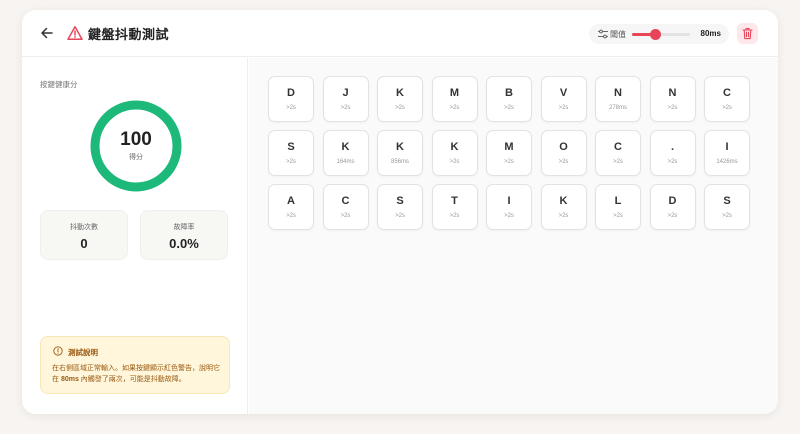 The height and width of the screenshot is (434, 800). Describe the element at coordinates (345, 99) in the screenshot. I see `key-tile: J >2s` at that location.